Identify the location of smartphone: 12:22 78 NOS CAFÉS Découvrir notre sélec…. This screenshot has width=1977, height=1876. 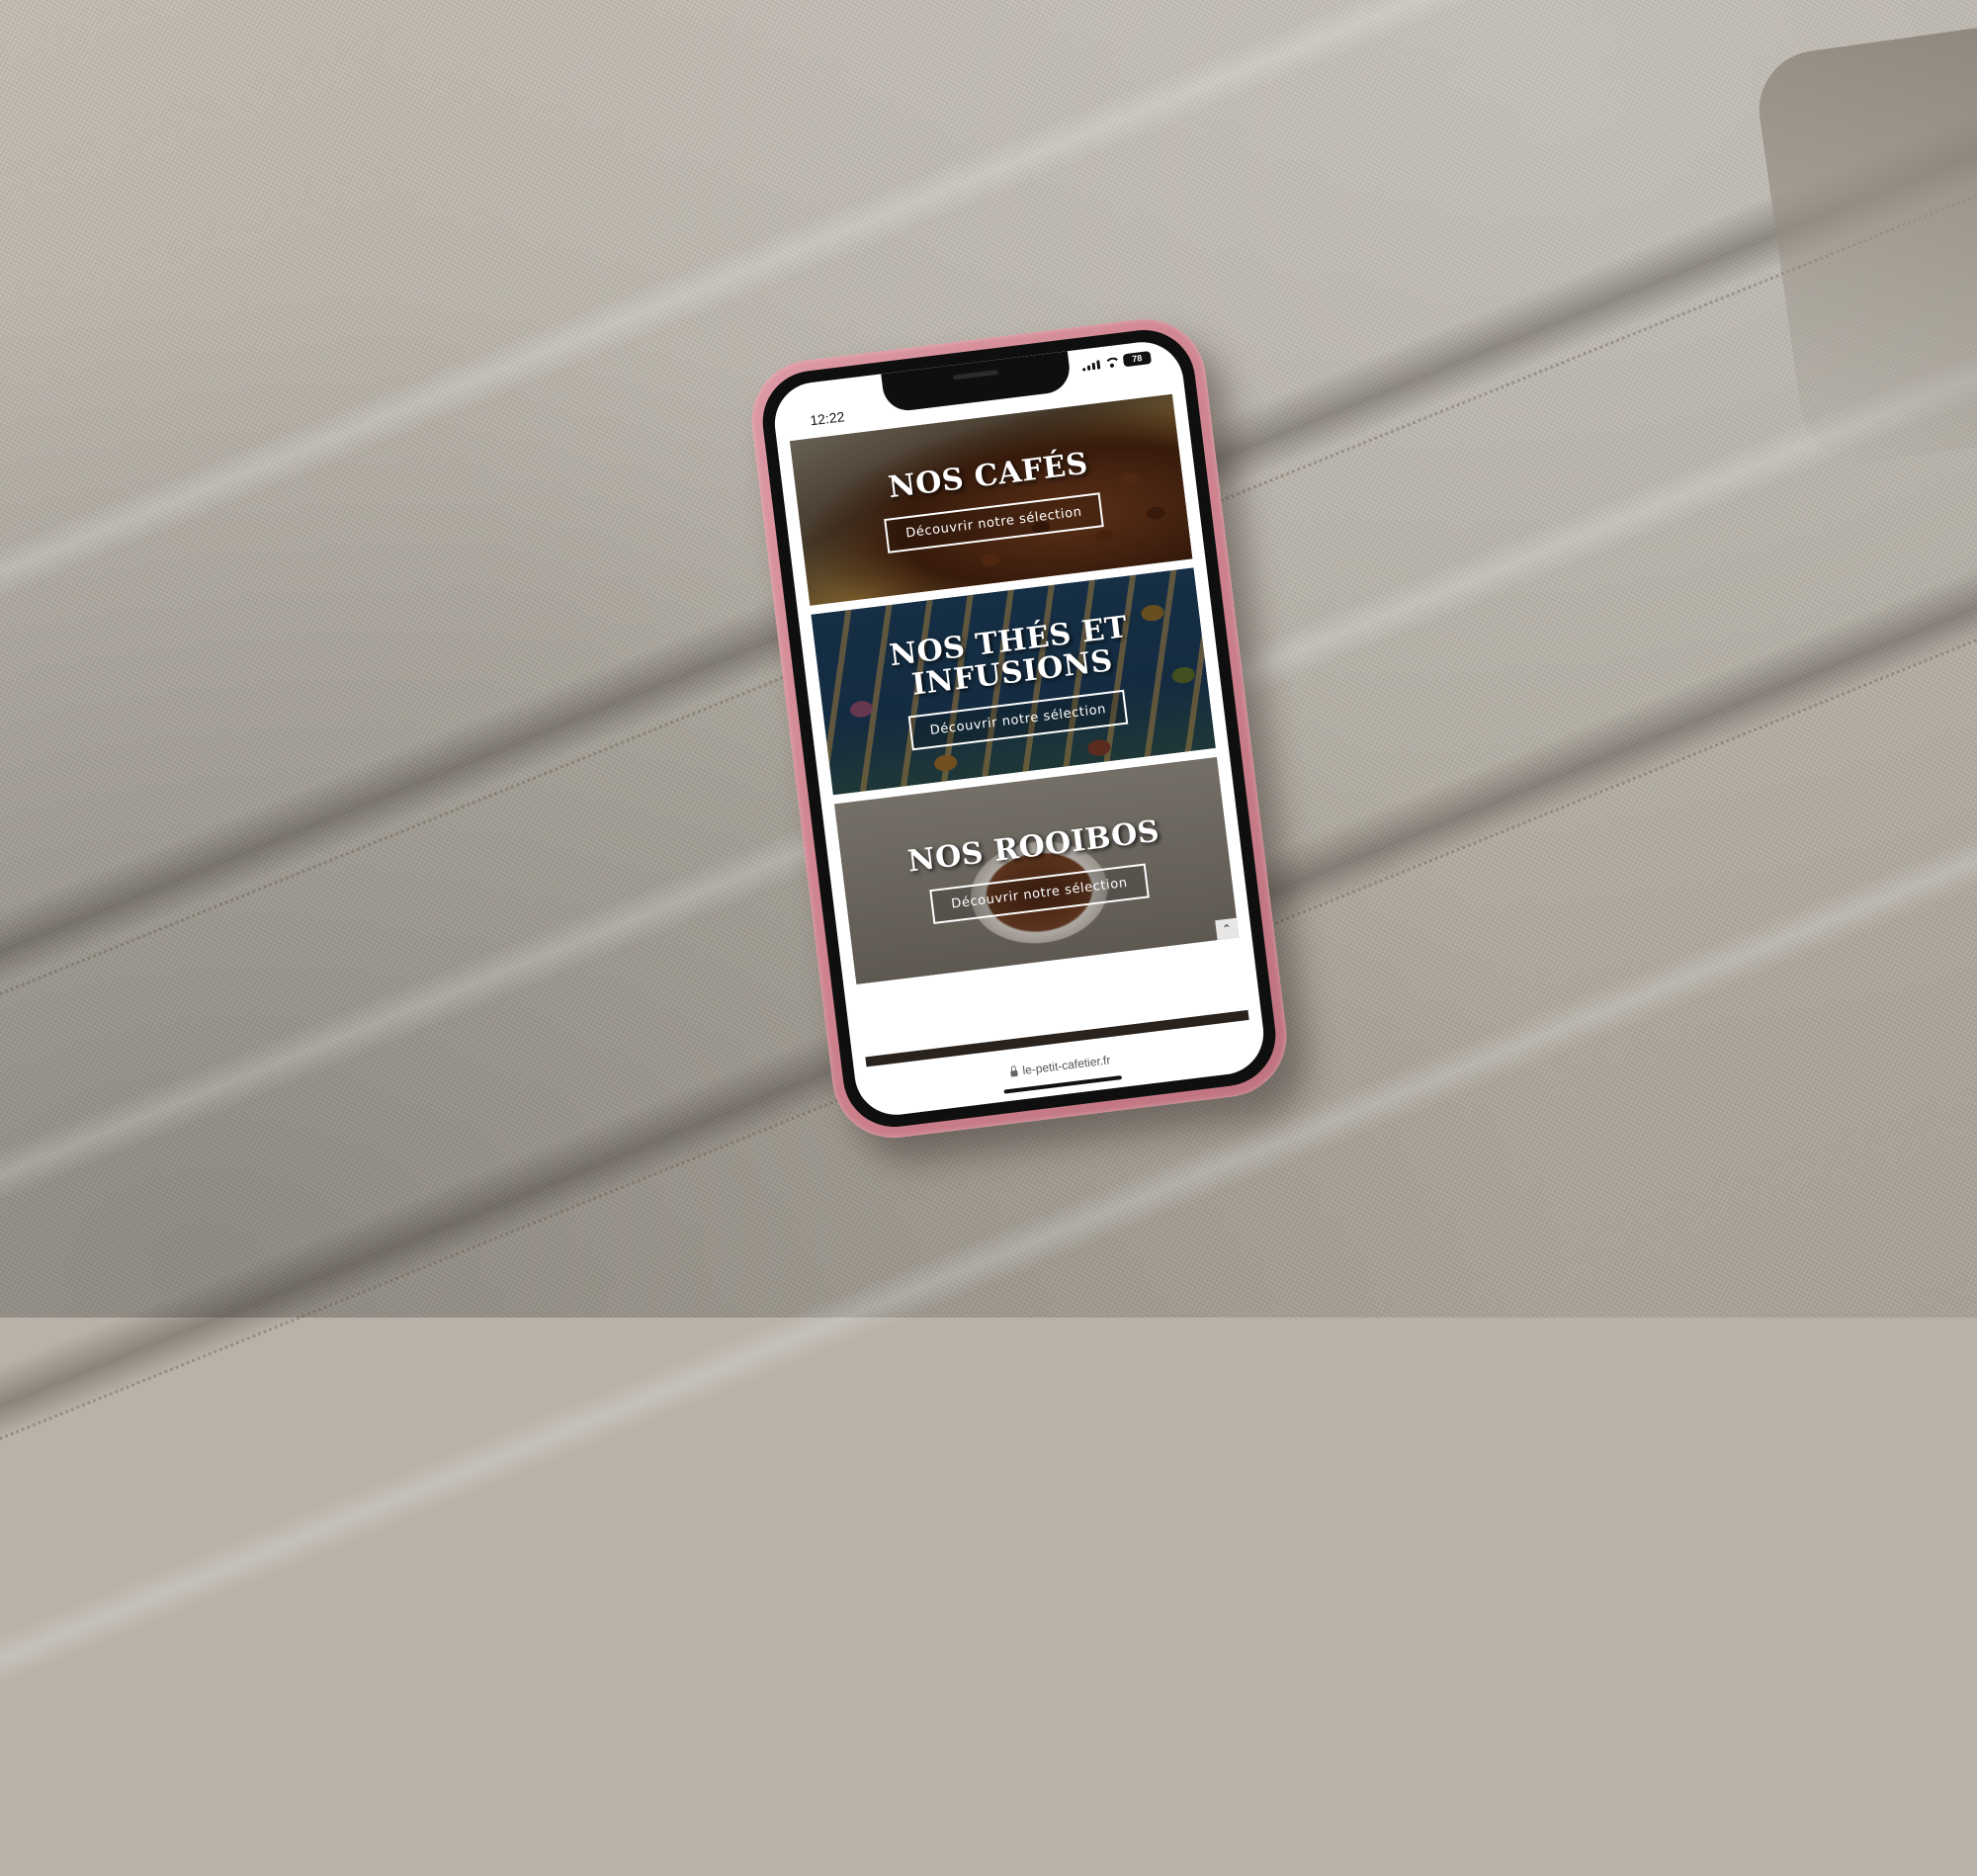
(1019, 728).